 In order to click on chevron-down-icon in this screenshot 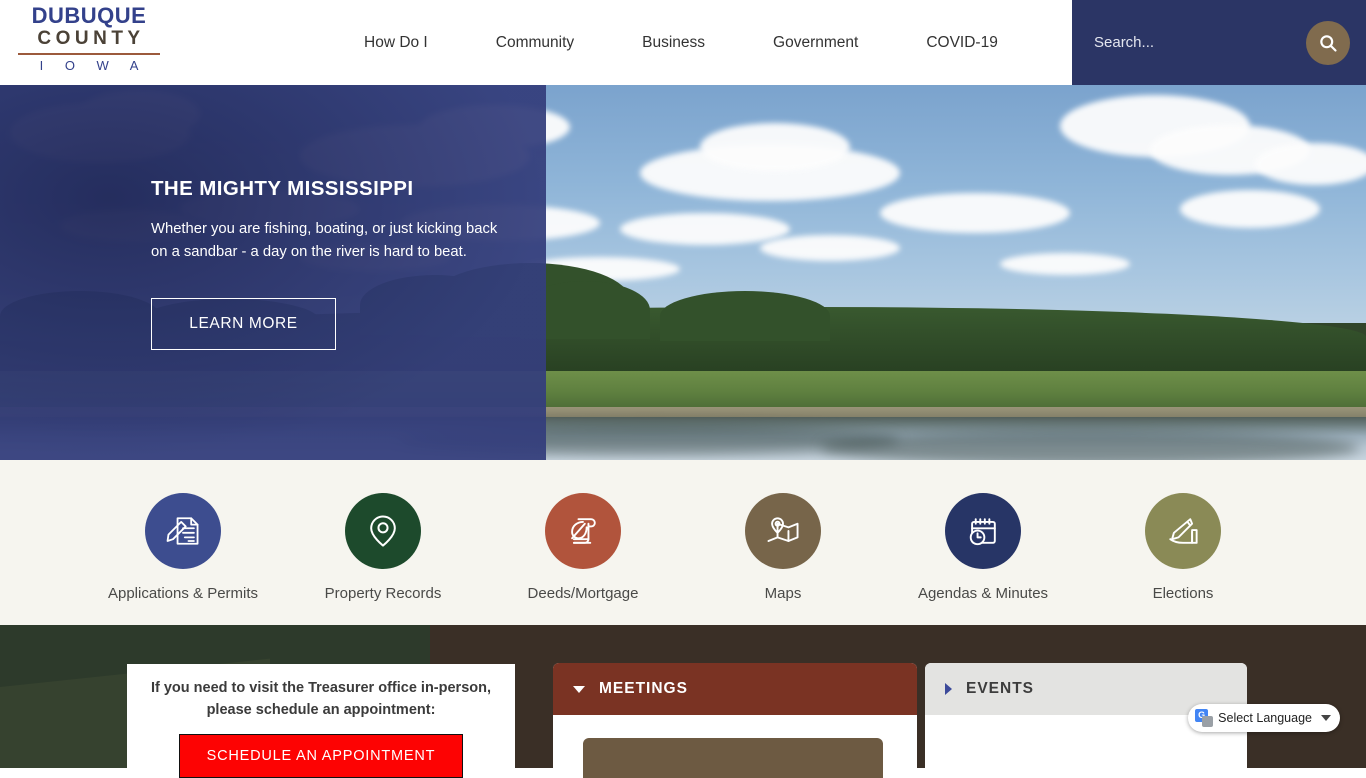, I will do `click(1326, 718)`.